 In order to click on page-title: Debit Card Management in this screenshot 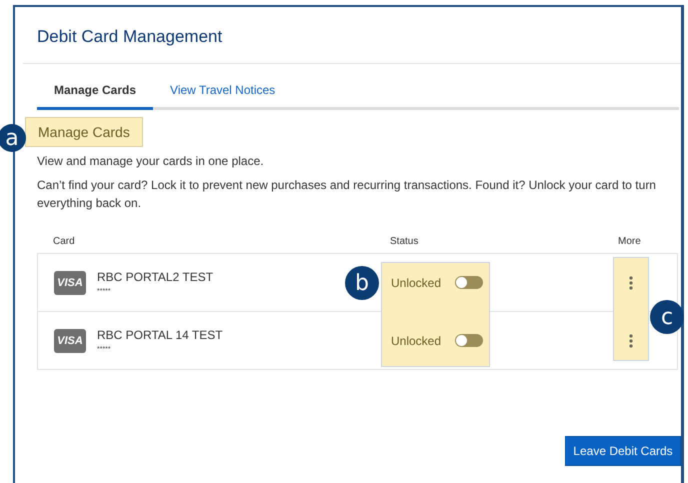, I will do `click(130, 37)`.